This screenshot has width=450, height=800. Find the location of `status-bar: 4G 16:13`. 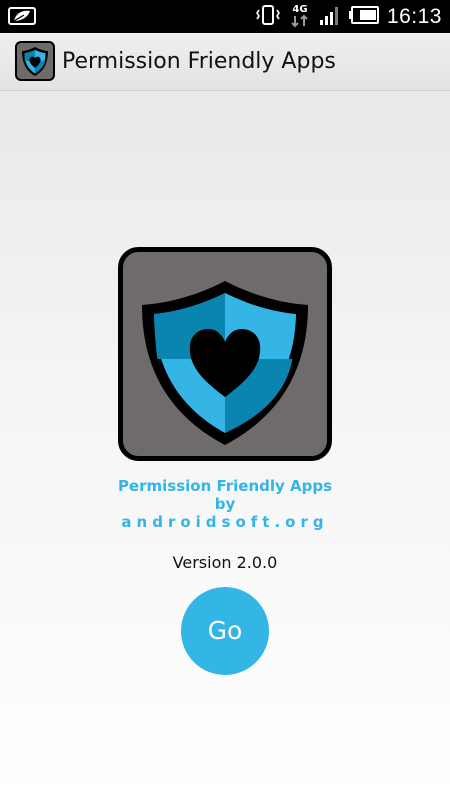

status-bar: 4G 16:13 is located at coordinates (225, 16).